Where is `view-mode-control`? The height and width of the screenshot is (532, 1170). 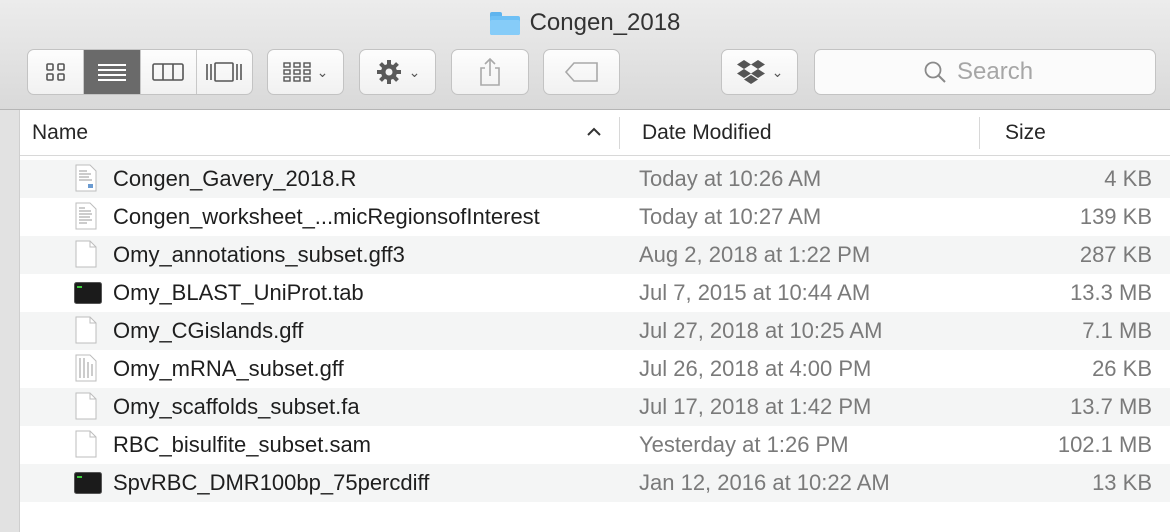 view-mode-control is located at coordinates (140, 72).